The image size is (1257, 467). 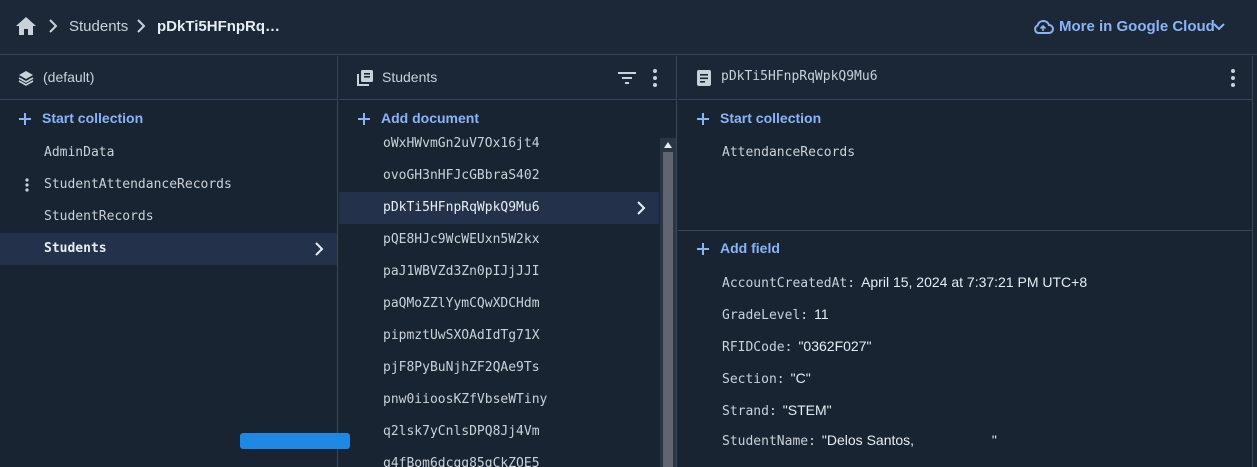 I want to click on document-title: pDkTi5HFnpRqWpkQ9Mu6, so click(x=799, y=76).